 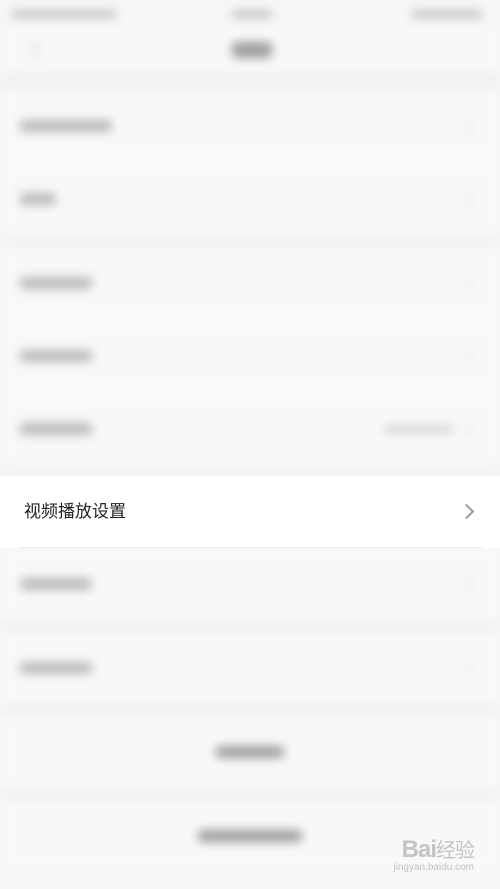 I want to click on divider, so click(x=250, y=547).